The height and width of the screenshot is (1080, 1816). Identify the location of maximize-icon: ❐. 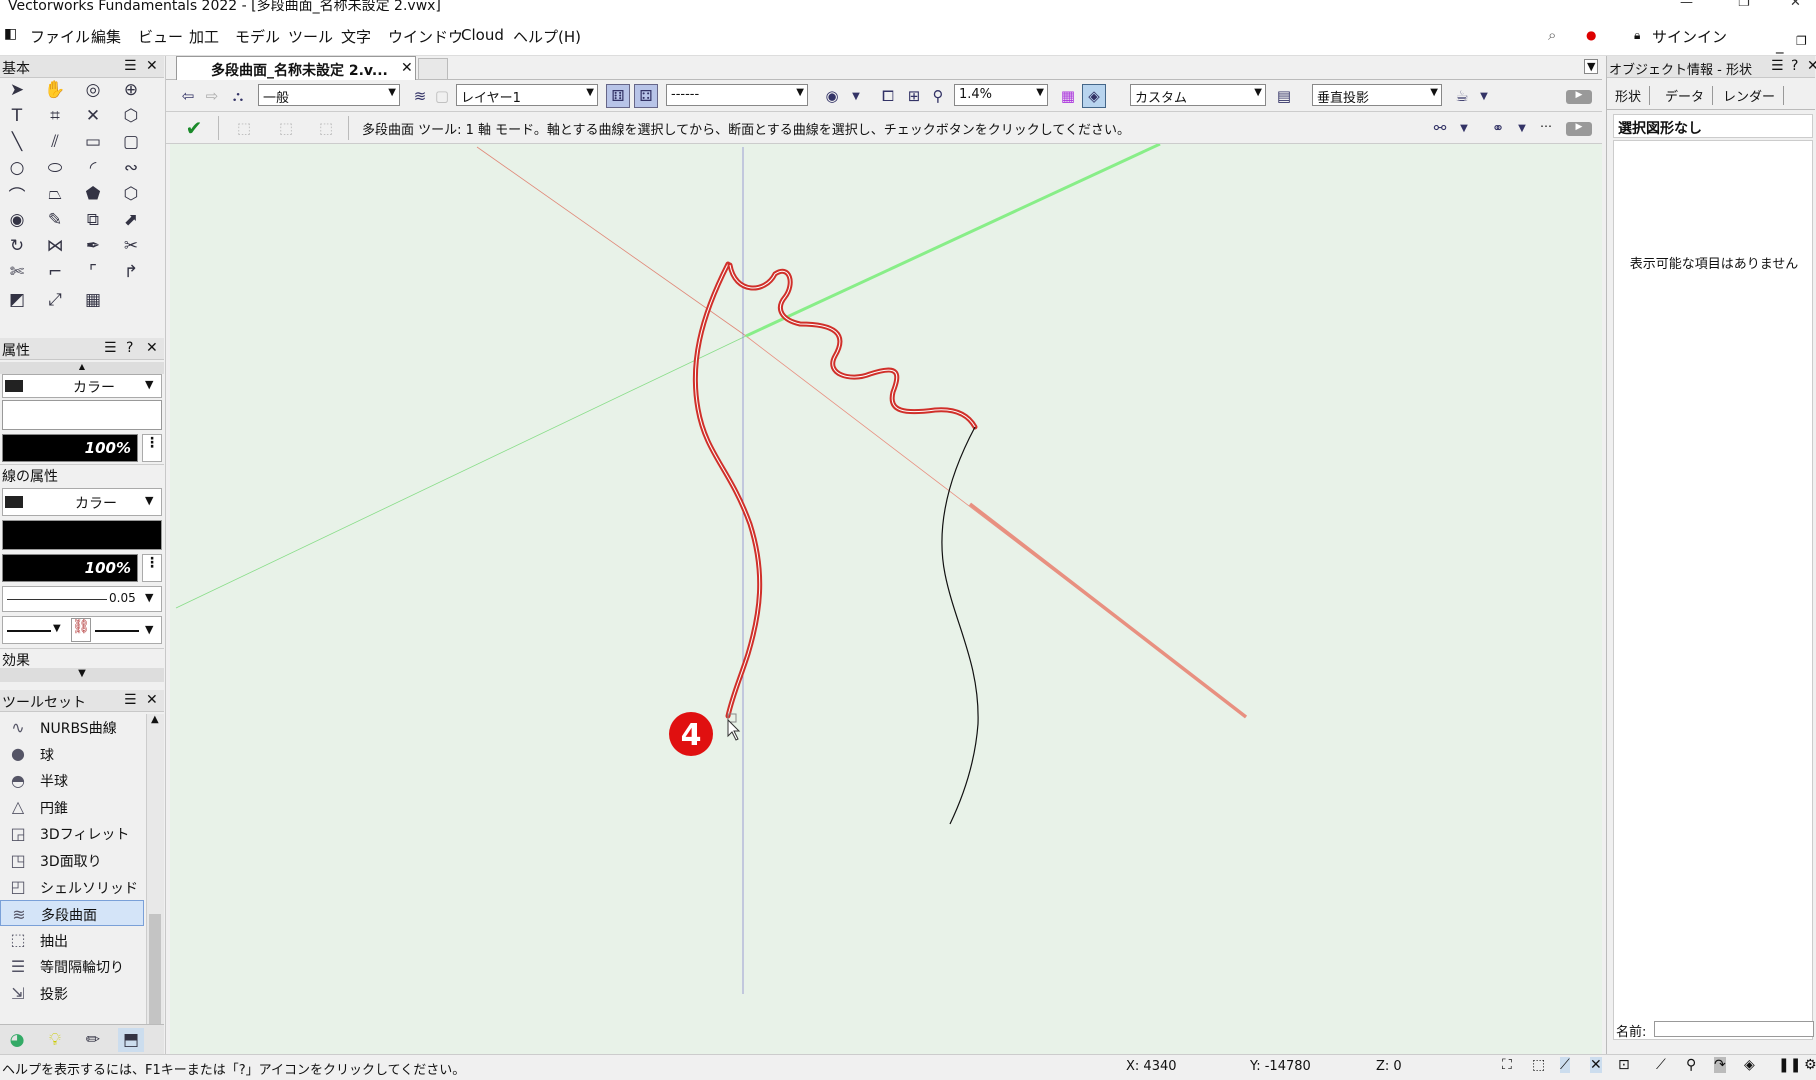
(1744, 5).